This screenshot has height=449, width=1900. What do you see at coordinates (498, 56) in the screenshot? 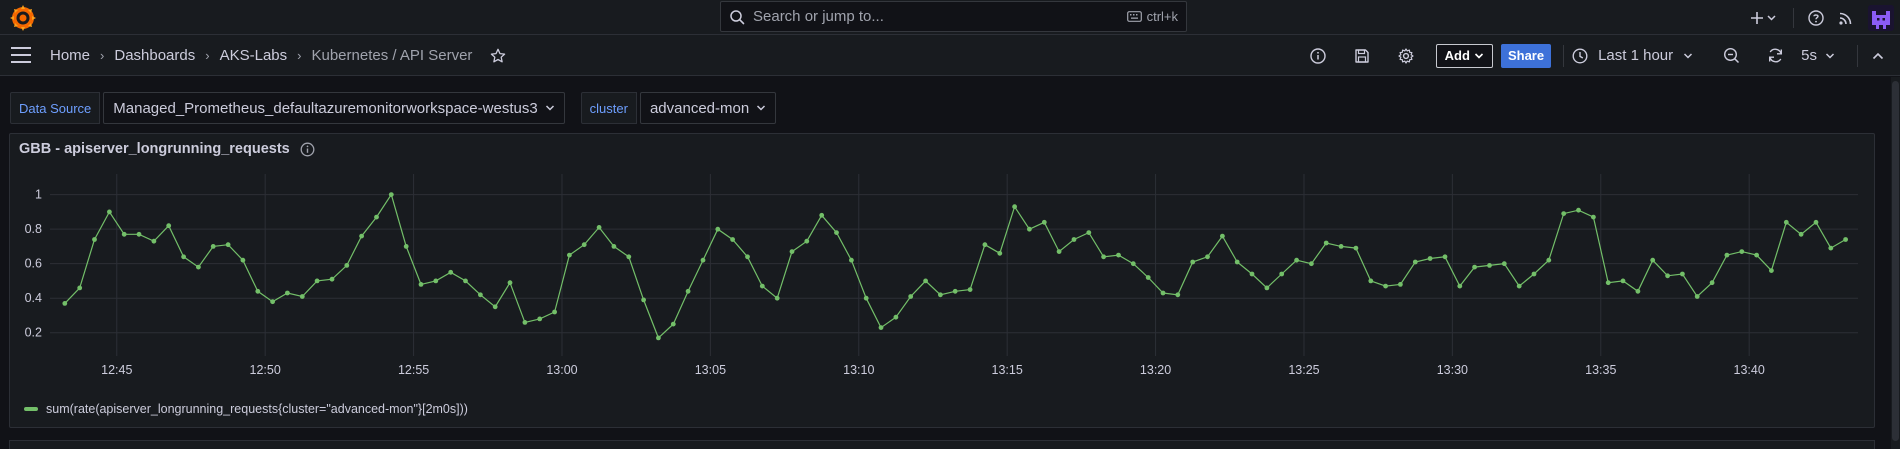
I see `star-icon` at bounding box center [498, 56].